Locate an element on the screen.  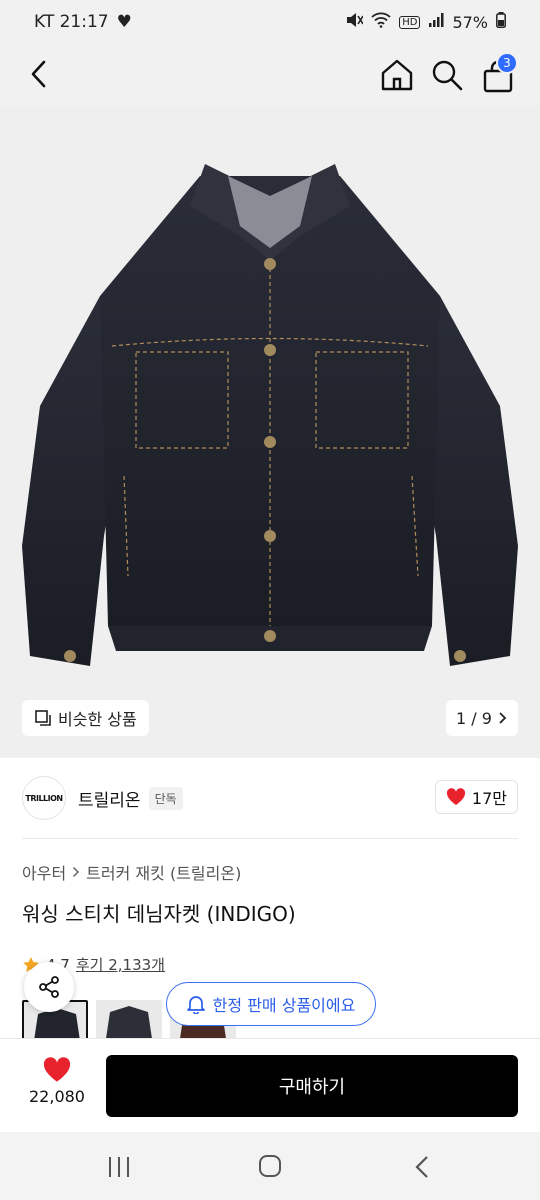
wifi-icon is located at coordinates (381, 22).